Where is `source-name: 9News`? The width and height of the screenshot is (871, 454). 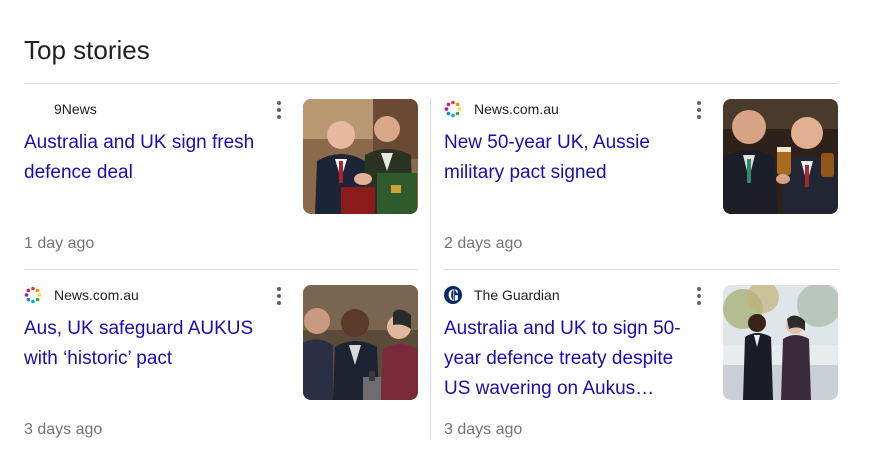 source-name: 9News is located at coordinates (75, 109).